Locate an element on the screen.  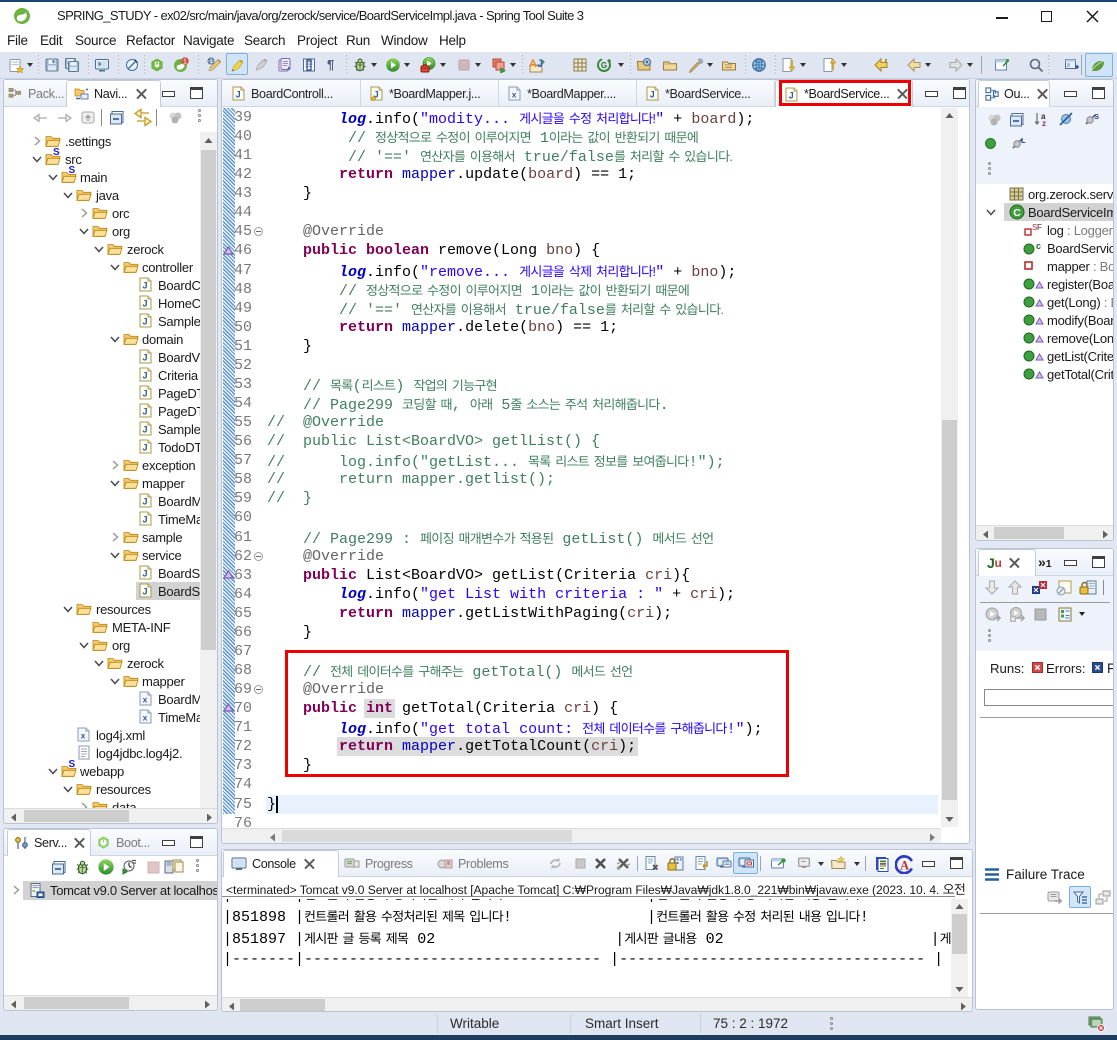
svg-text: z is located at coordinates (1044, 123).